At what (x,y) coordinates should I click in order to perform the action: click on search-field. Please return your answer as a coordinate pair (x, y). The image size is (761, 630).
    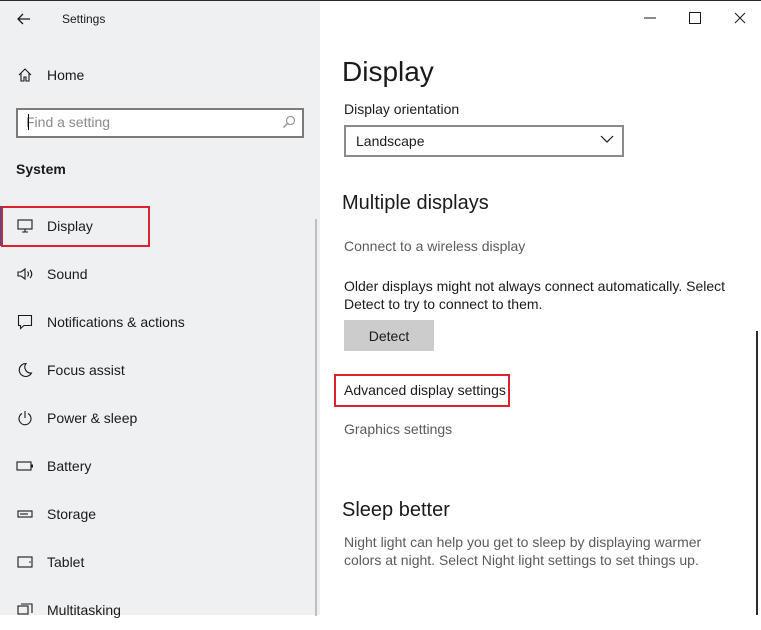
    Looking at the image, I should click on (160, 123).